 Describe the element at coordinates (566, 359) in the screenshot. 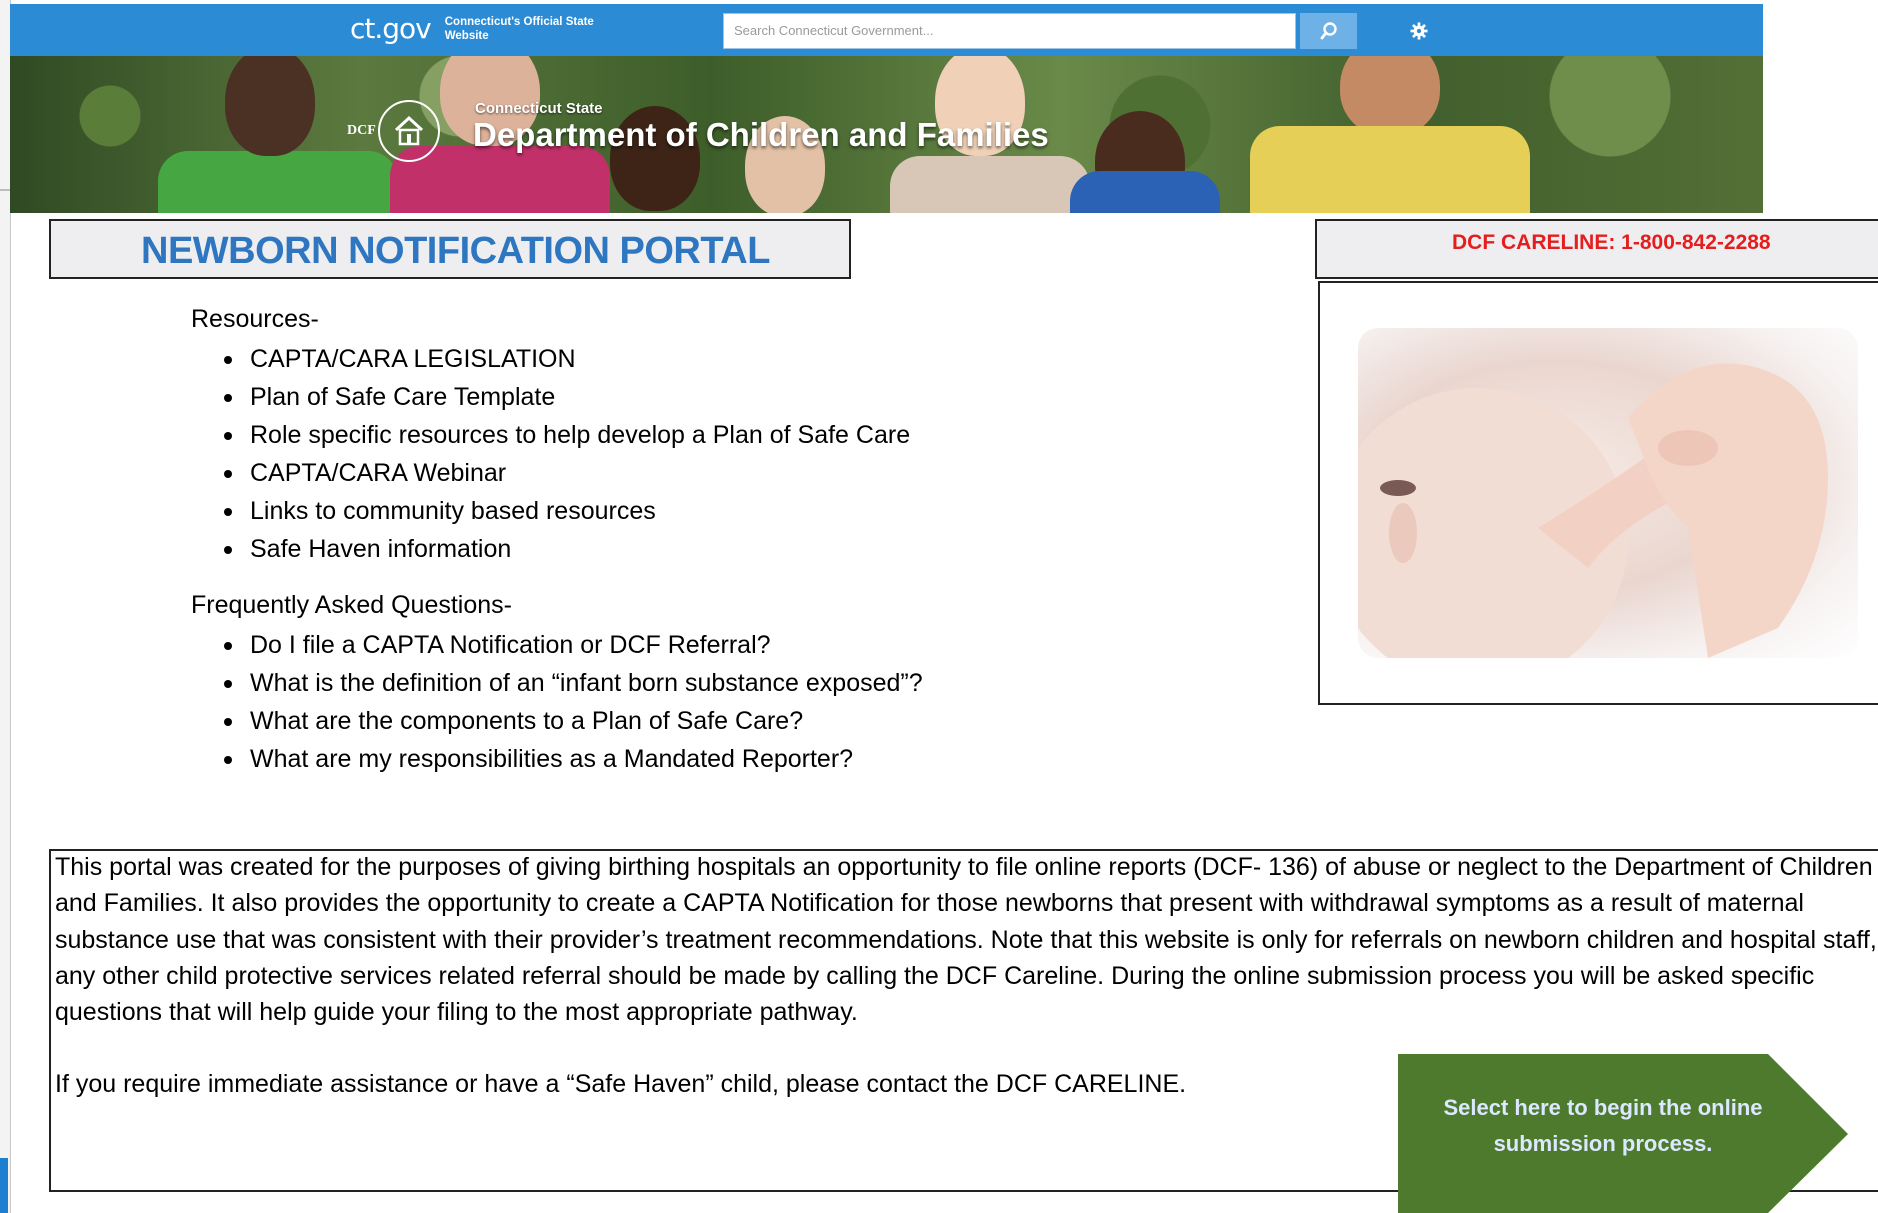

I see `resource-link-legislation: CAPTA/CARA LEGISLATION` at that location.